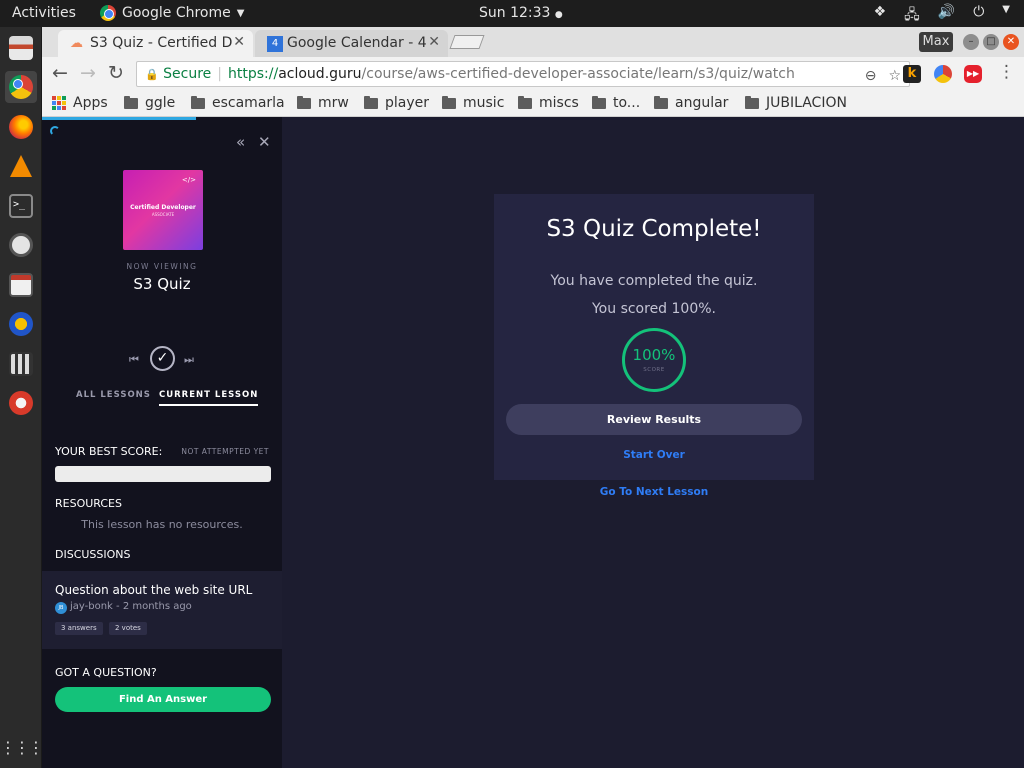 The width and height of the screenshot is (1024, 768). I want to click on lock-icon: 🔒, so click(152, 74).